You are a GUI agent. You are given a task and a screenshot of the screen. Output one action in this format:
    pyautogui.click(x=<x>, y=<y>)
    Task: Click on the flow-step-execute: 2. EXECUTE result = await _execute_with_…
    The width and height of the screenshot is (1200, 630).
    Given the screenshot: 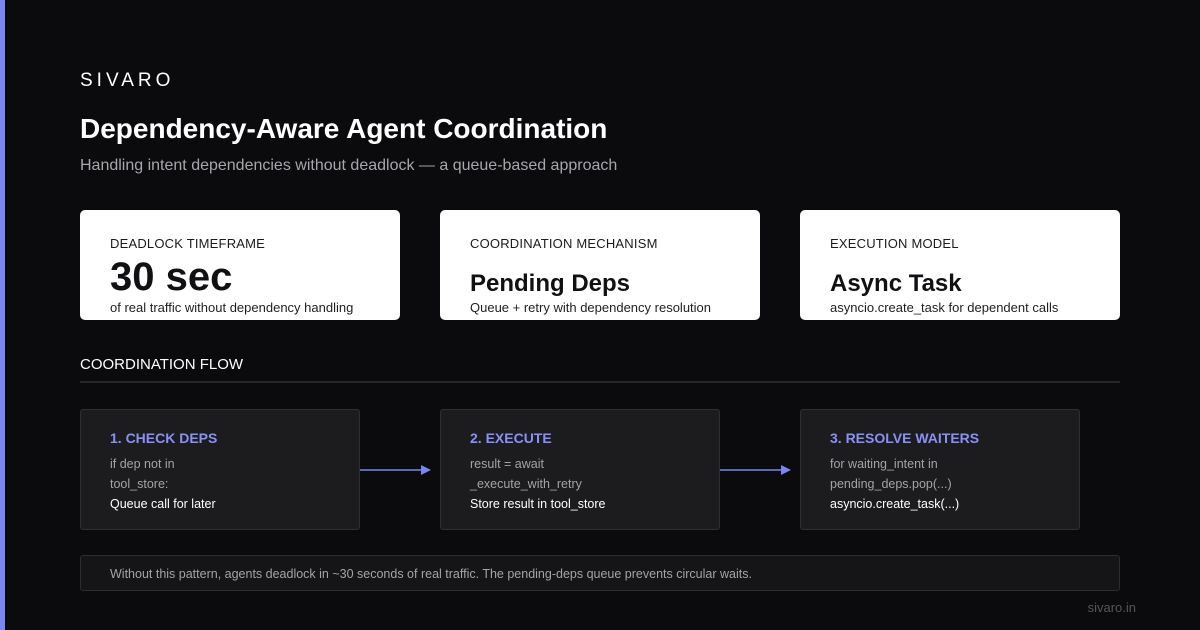 What is the action you would take?
    pyautogui.click(x=580, y=469)
    